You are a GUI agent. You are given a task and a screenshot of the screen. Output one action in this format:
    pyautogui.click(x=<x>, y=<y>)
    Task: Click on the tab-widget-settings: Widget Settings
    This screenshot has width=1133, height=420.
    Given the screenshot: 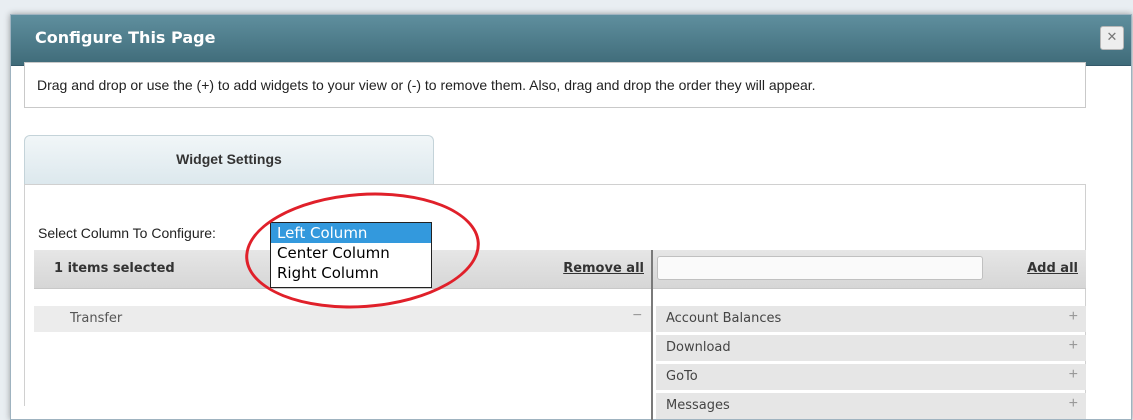 What is the action you would take?
    pyautogui.click(x=229, y=160)
    